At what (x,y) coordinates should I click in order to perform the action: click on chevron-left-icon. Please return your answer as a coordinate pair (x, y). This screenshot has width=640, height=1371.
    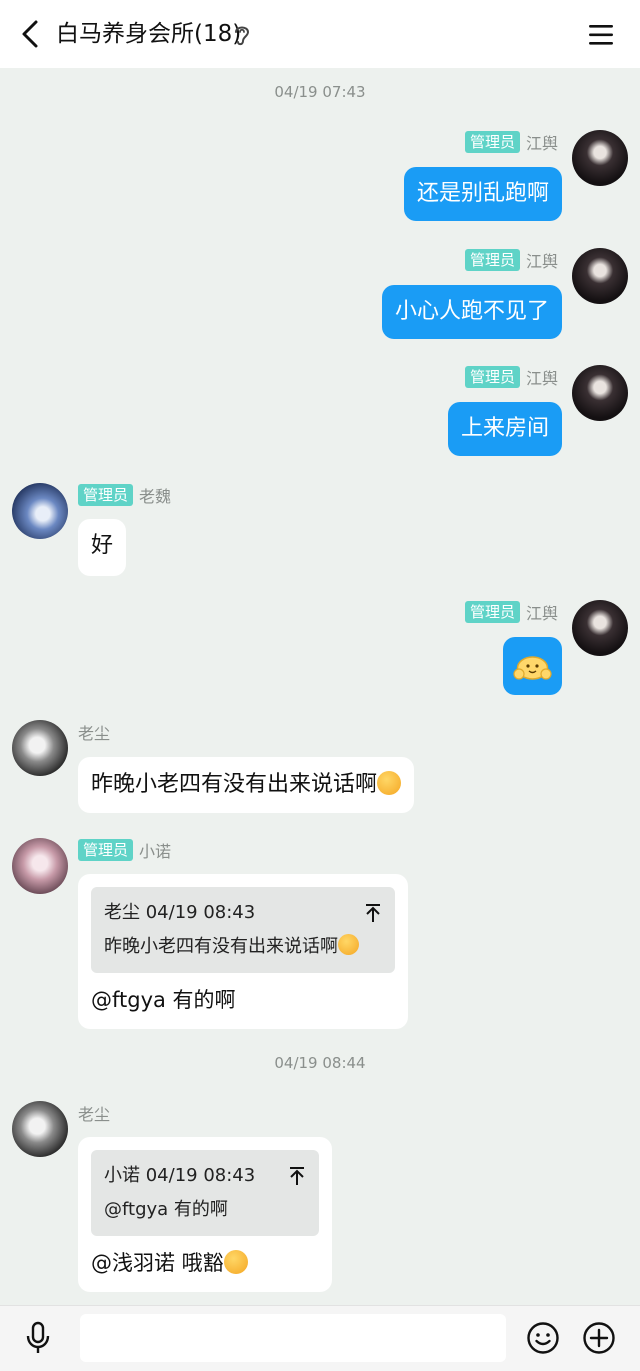
    Looking at the image, I should click on (30, 34).